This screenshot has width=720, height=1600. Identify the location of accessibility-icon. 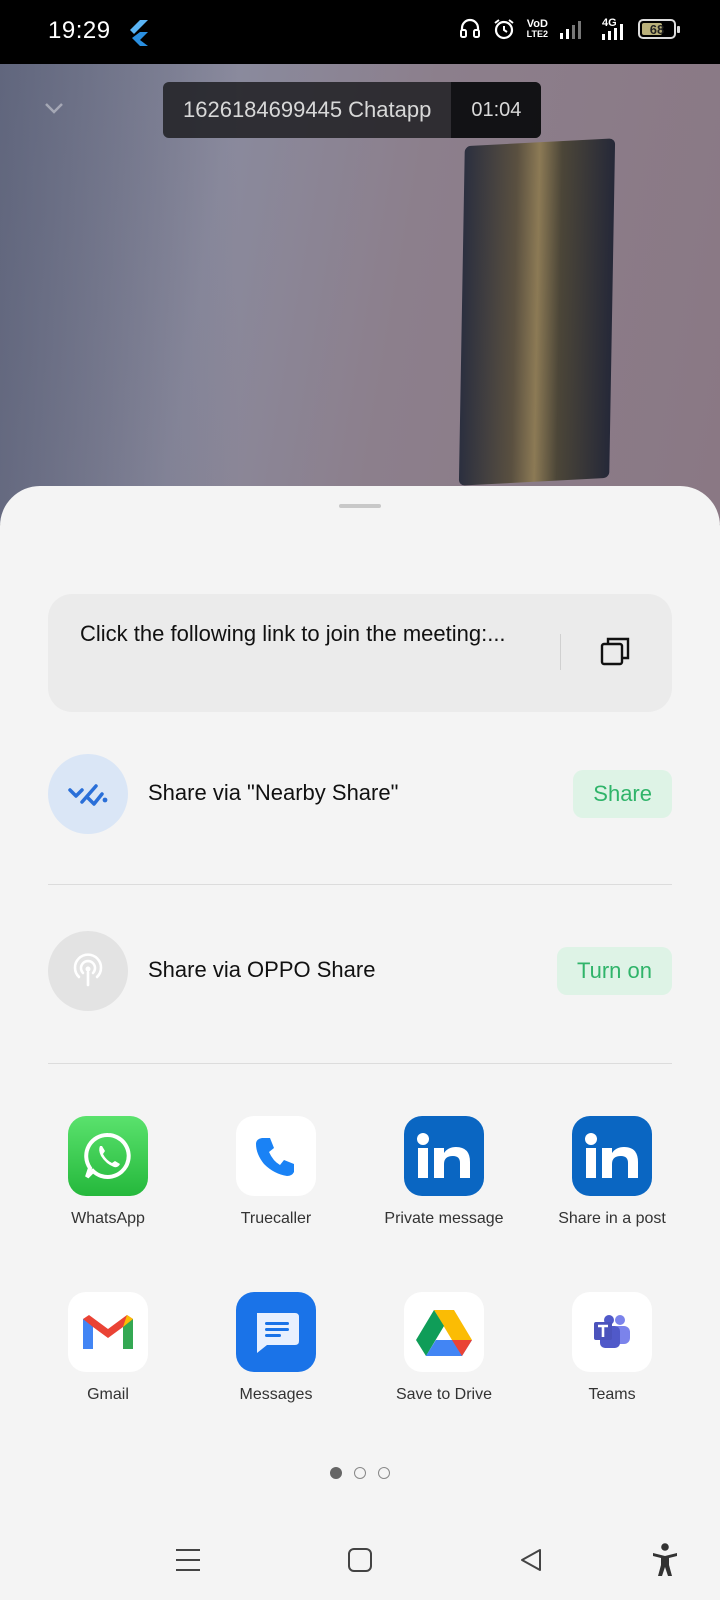
(665, 1559).